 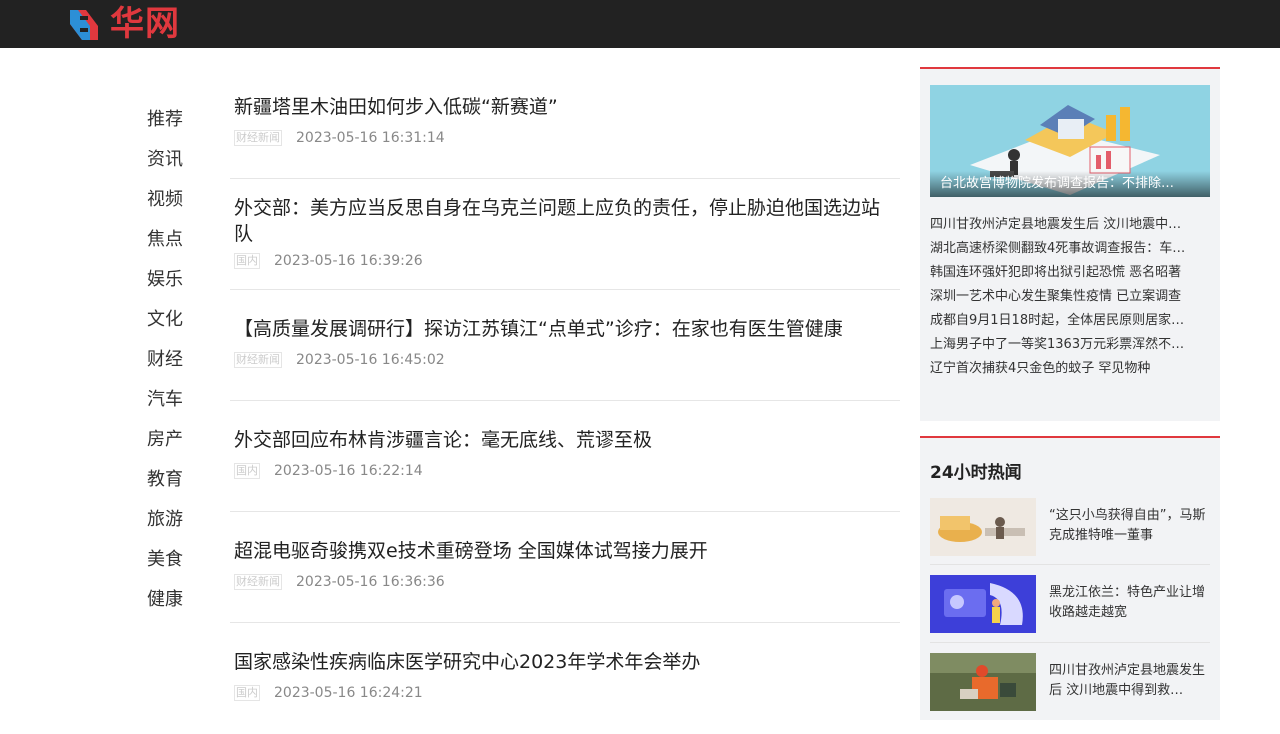 What do you see at coordinates (165, 480) in the screenshot?
I see `nav-item: 教育` at bounding box center [165, 480].